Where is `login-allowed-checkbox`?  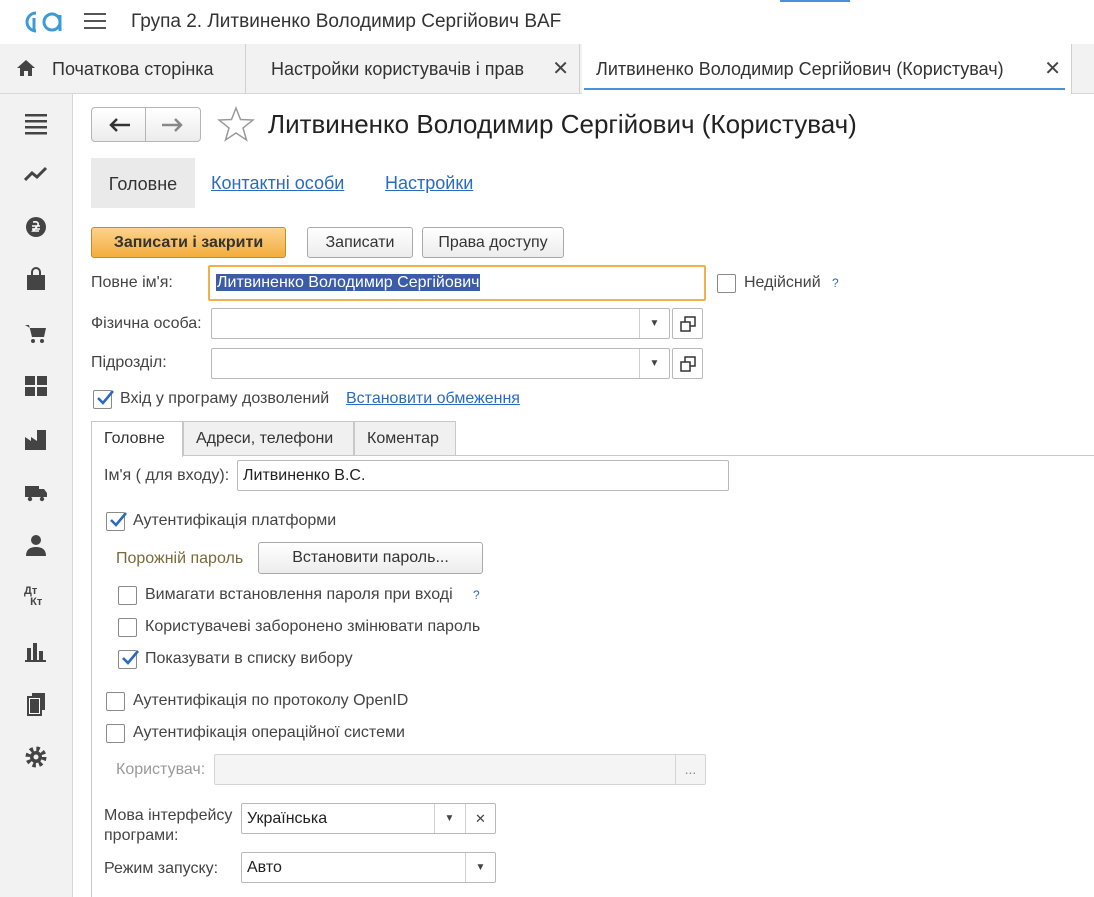 login-allowed-checkbox is located at coordinates (103, 399).